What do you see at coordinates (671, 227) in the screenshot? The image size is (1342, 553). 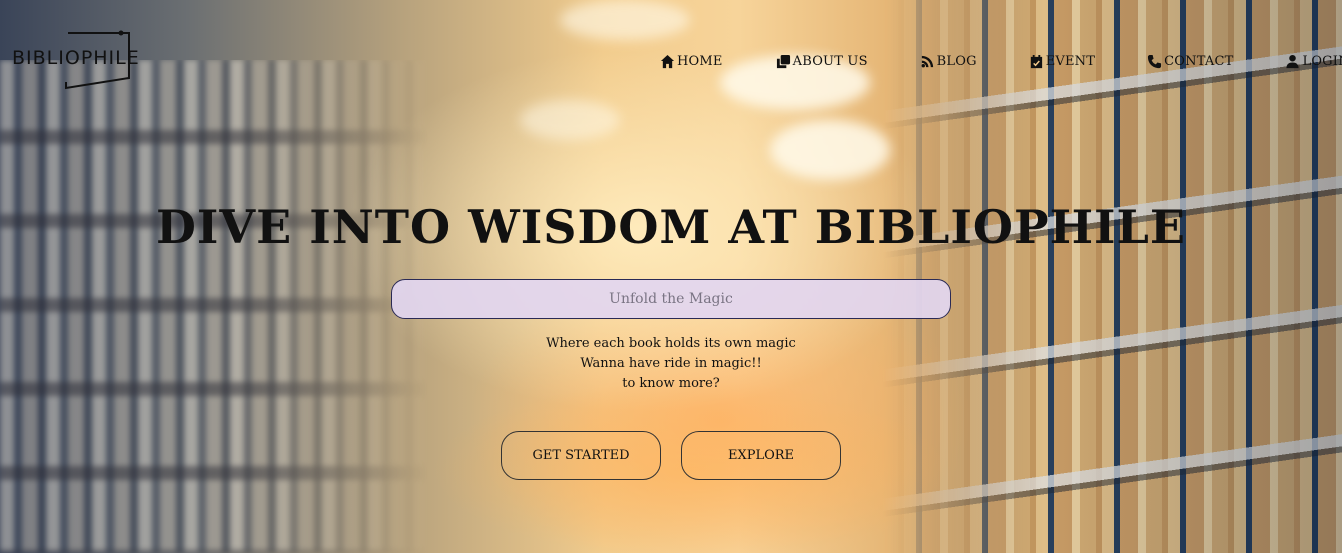 I see `hero-title: DIVE INTO WISDOM AT BIBLIOPHILE` at bounding box center [671, 227].